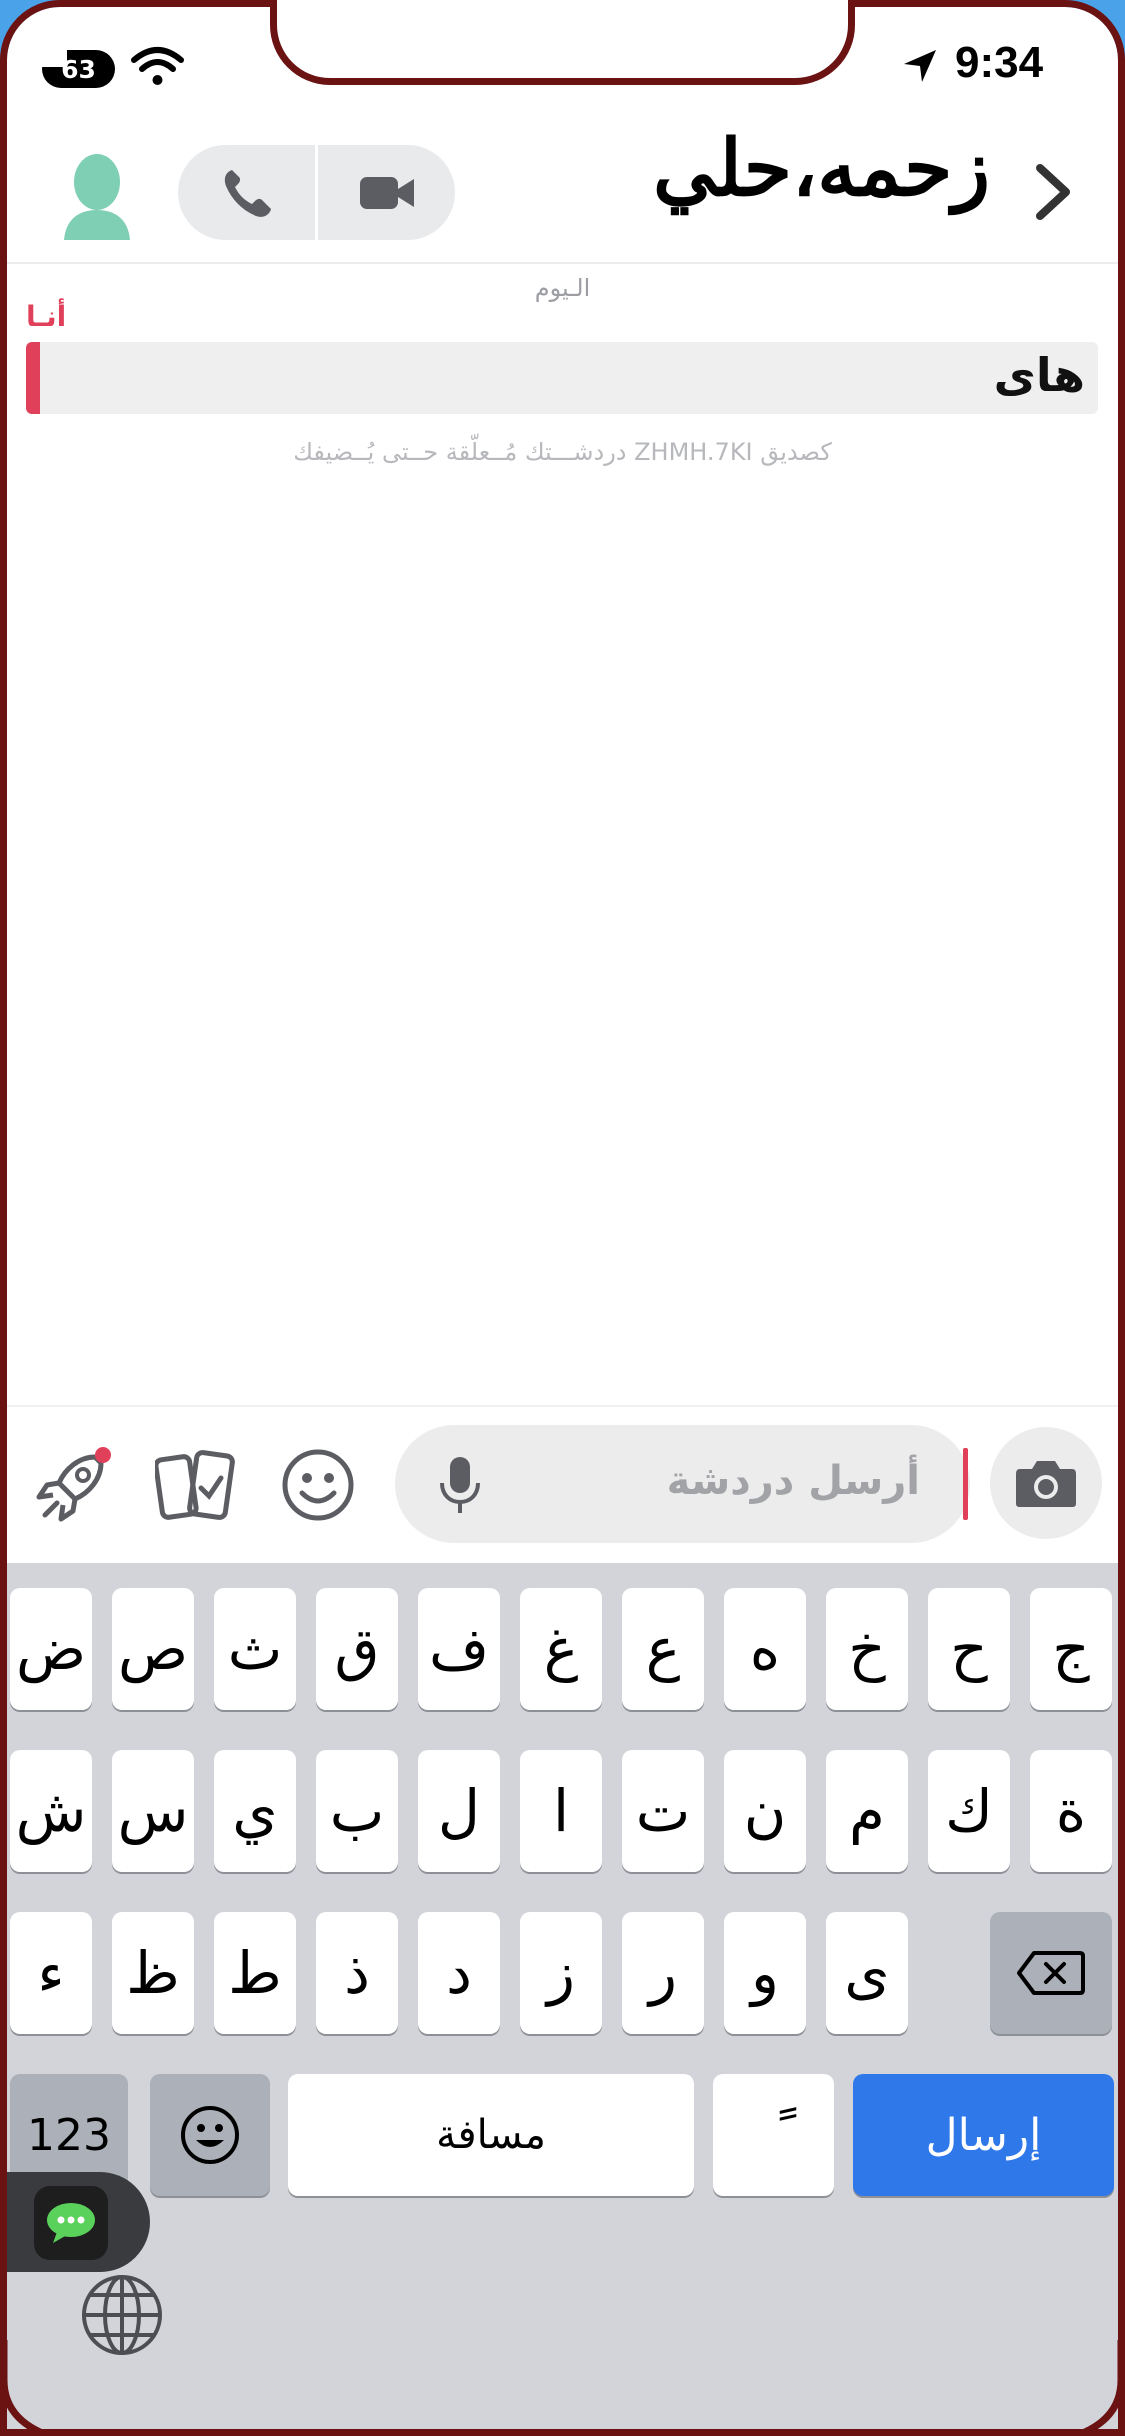 This screenshot has height=2436, width=1125. I want to click on phone-icon, so click(247, 193).